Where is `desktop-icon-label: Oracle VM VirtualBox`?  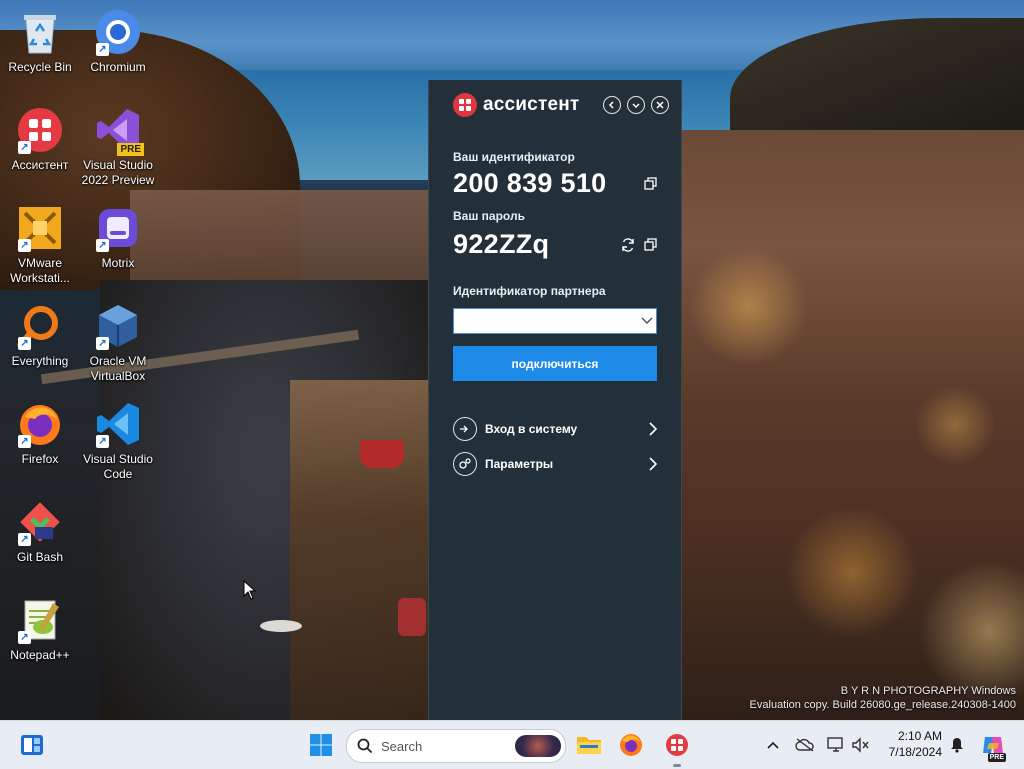 desktop-icon-label: Oracle VM VirtualBox is located at coordinates (118, 368).